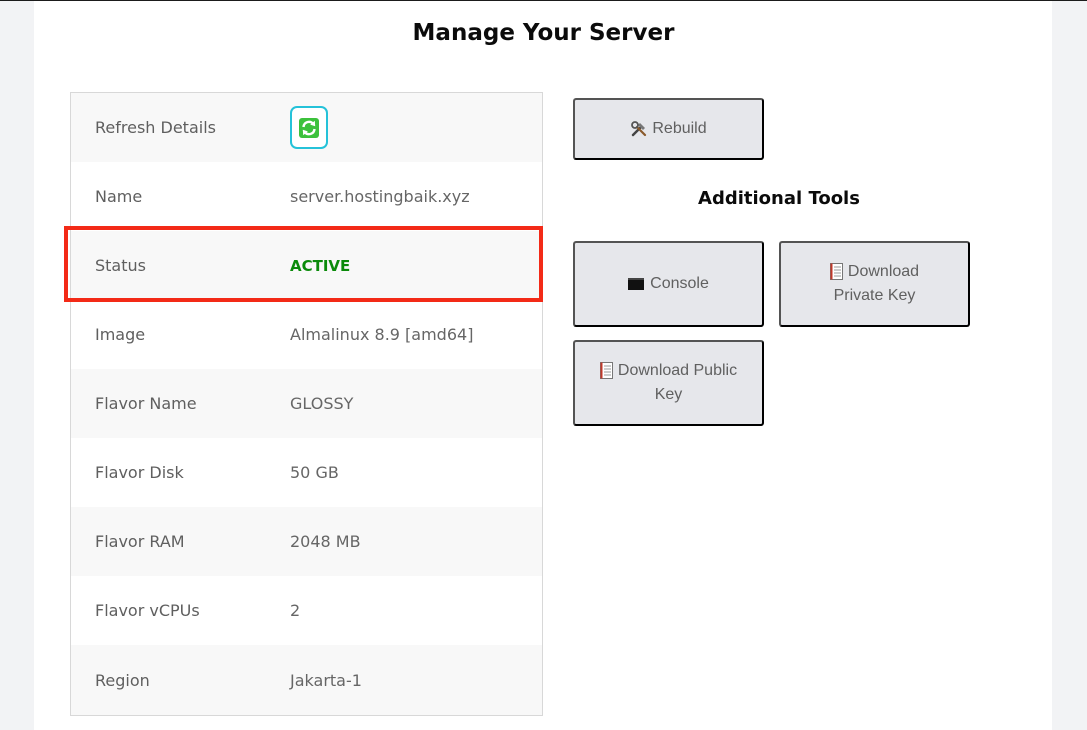  I want to click on download-private-key-label-1: Download, so click(883, 271).